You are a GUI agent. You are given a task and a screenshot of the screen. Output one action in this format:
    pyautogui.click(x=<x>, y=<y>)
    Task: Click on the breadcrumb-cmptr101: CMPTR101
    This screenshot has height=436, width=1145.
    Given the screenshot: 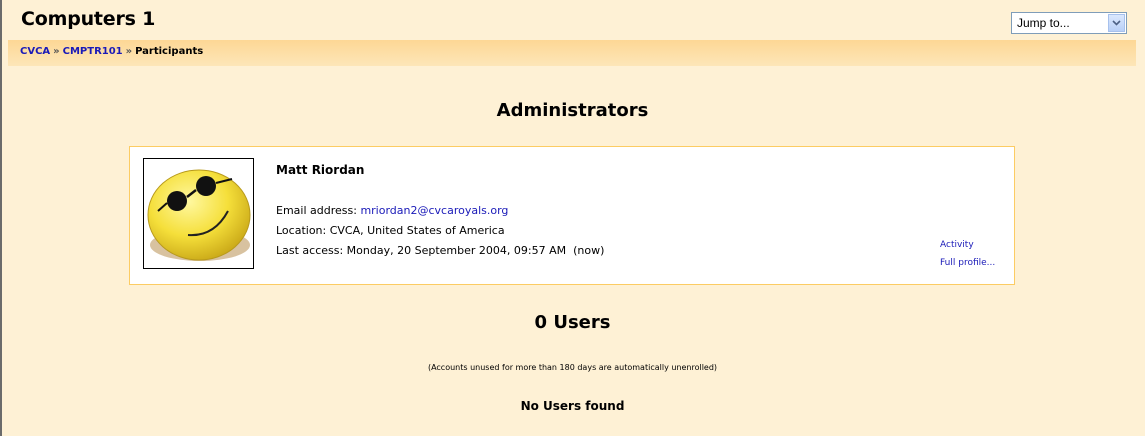 What is the action you would take?
    pyautogui.click(x=93, y=51)
    